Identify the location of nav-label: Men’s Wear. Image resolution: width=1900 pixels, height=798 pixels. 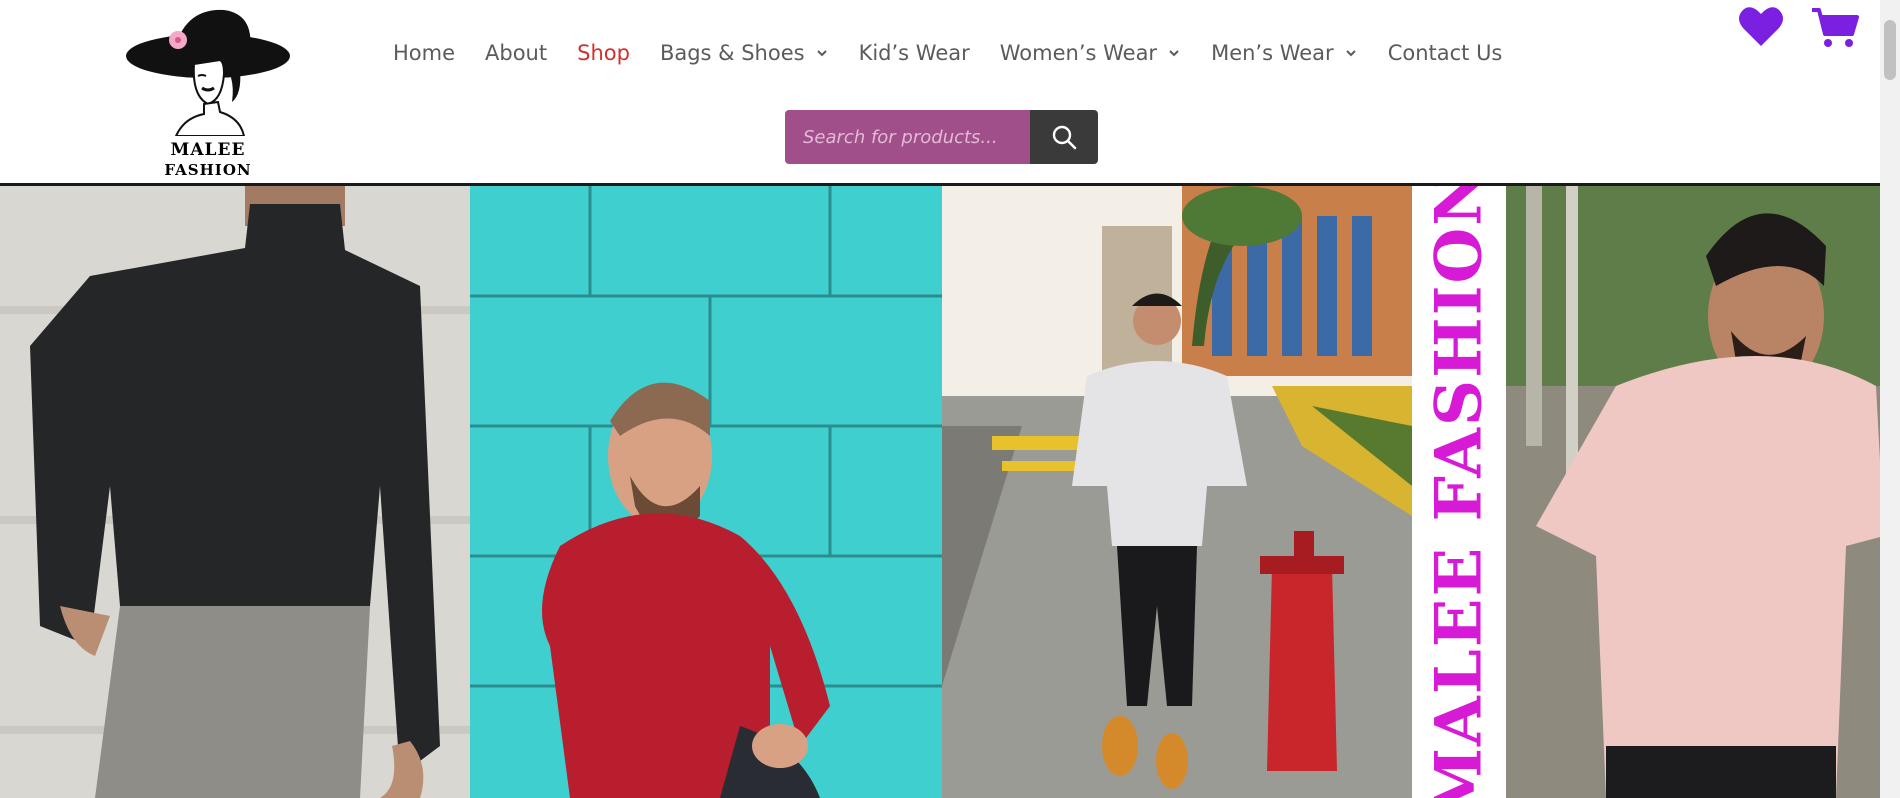
(1272, 53).